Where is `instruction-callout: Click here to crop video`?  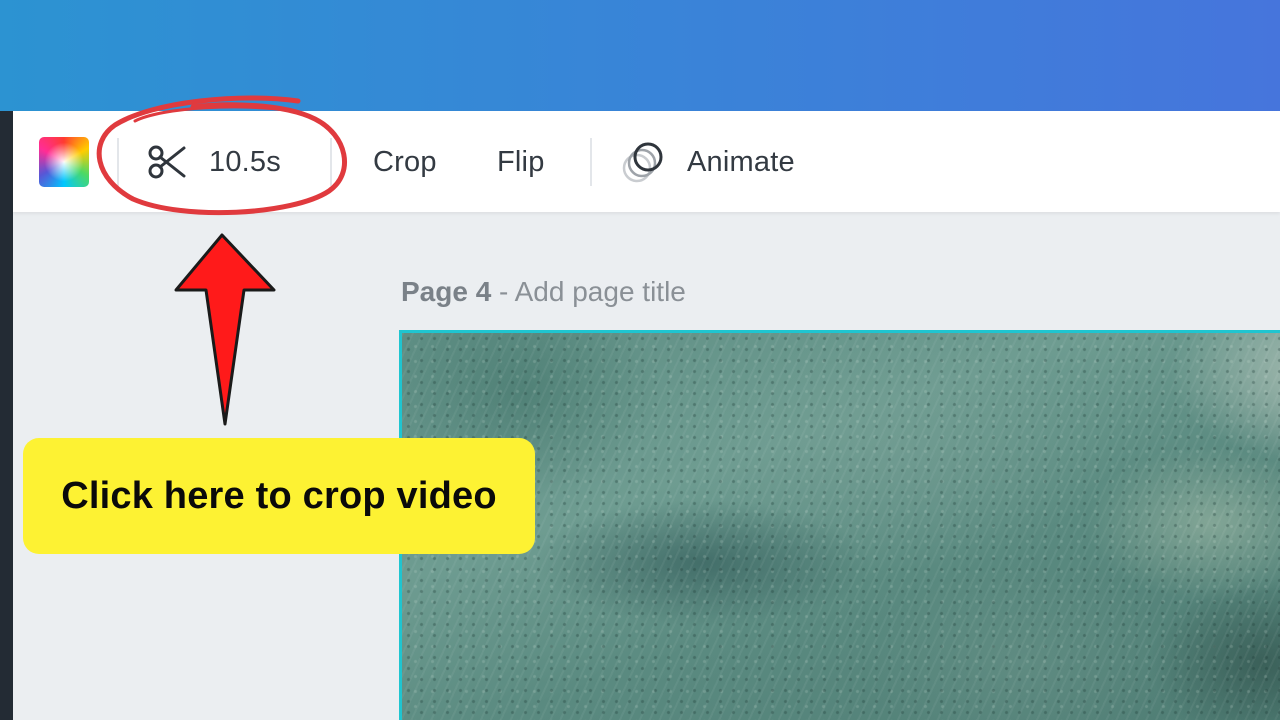 instruction-callout: Click here to crop video is located at coordinates (279, 496).